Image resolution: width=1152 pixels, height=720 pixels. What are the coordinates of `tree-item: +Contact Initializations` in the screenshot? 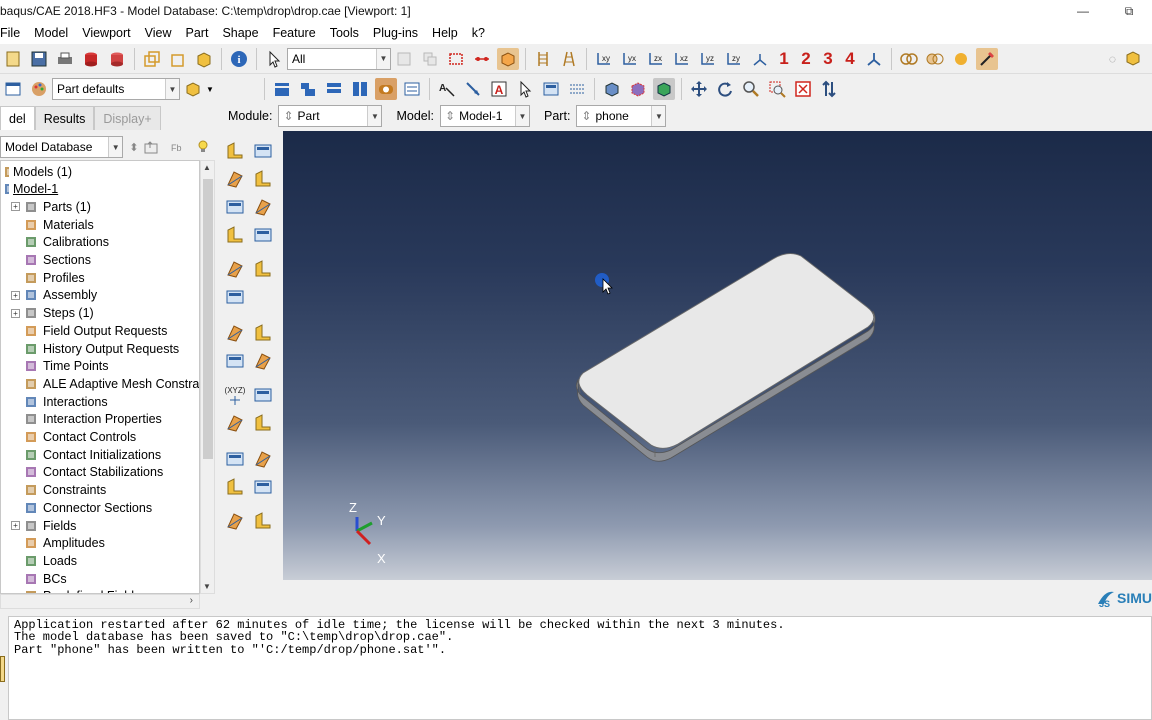 It's located at (86, 454).